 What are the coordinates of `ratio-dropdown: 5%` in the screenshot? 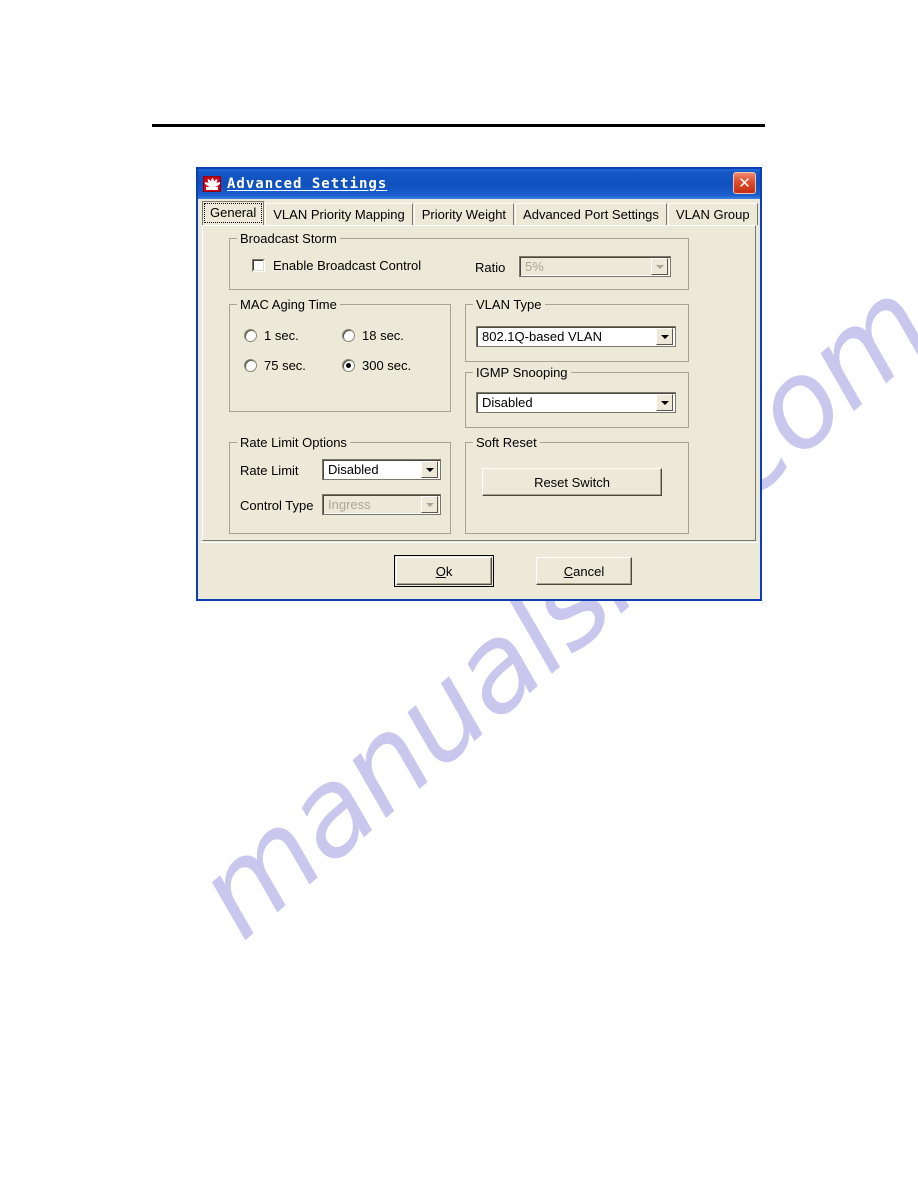 It's located at (595, 266).